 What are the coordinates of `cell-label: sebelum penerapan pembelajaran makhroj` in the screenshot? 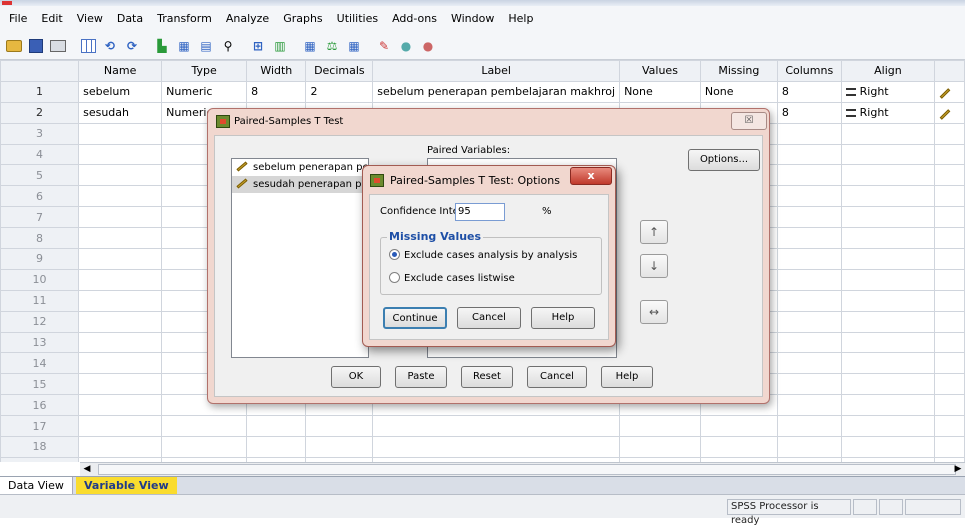 It's located at (496, 91).